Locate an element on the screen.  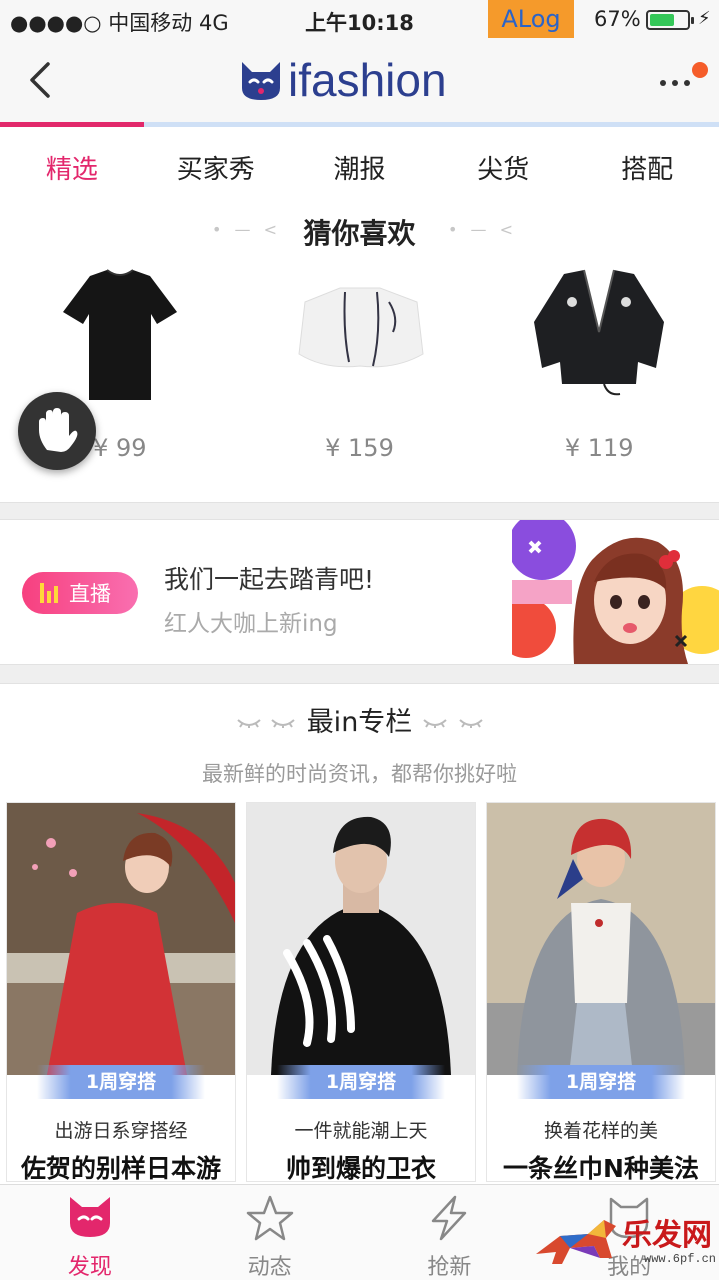
product-price: ¥ 99 is located at coordinates (120, 448).